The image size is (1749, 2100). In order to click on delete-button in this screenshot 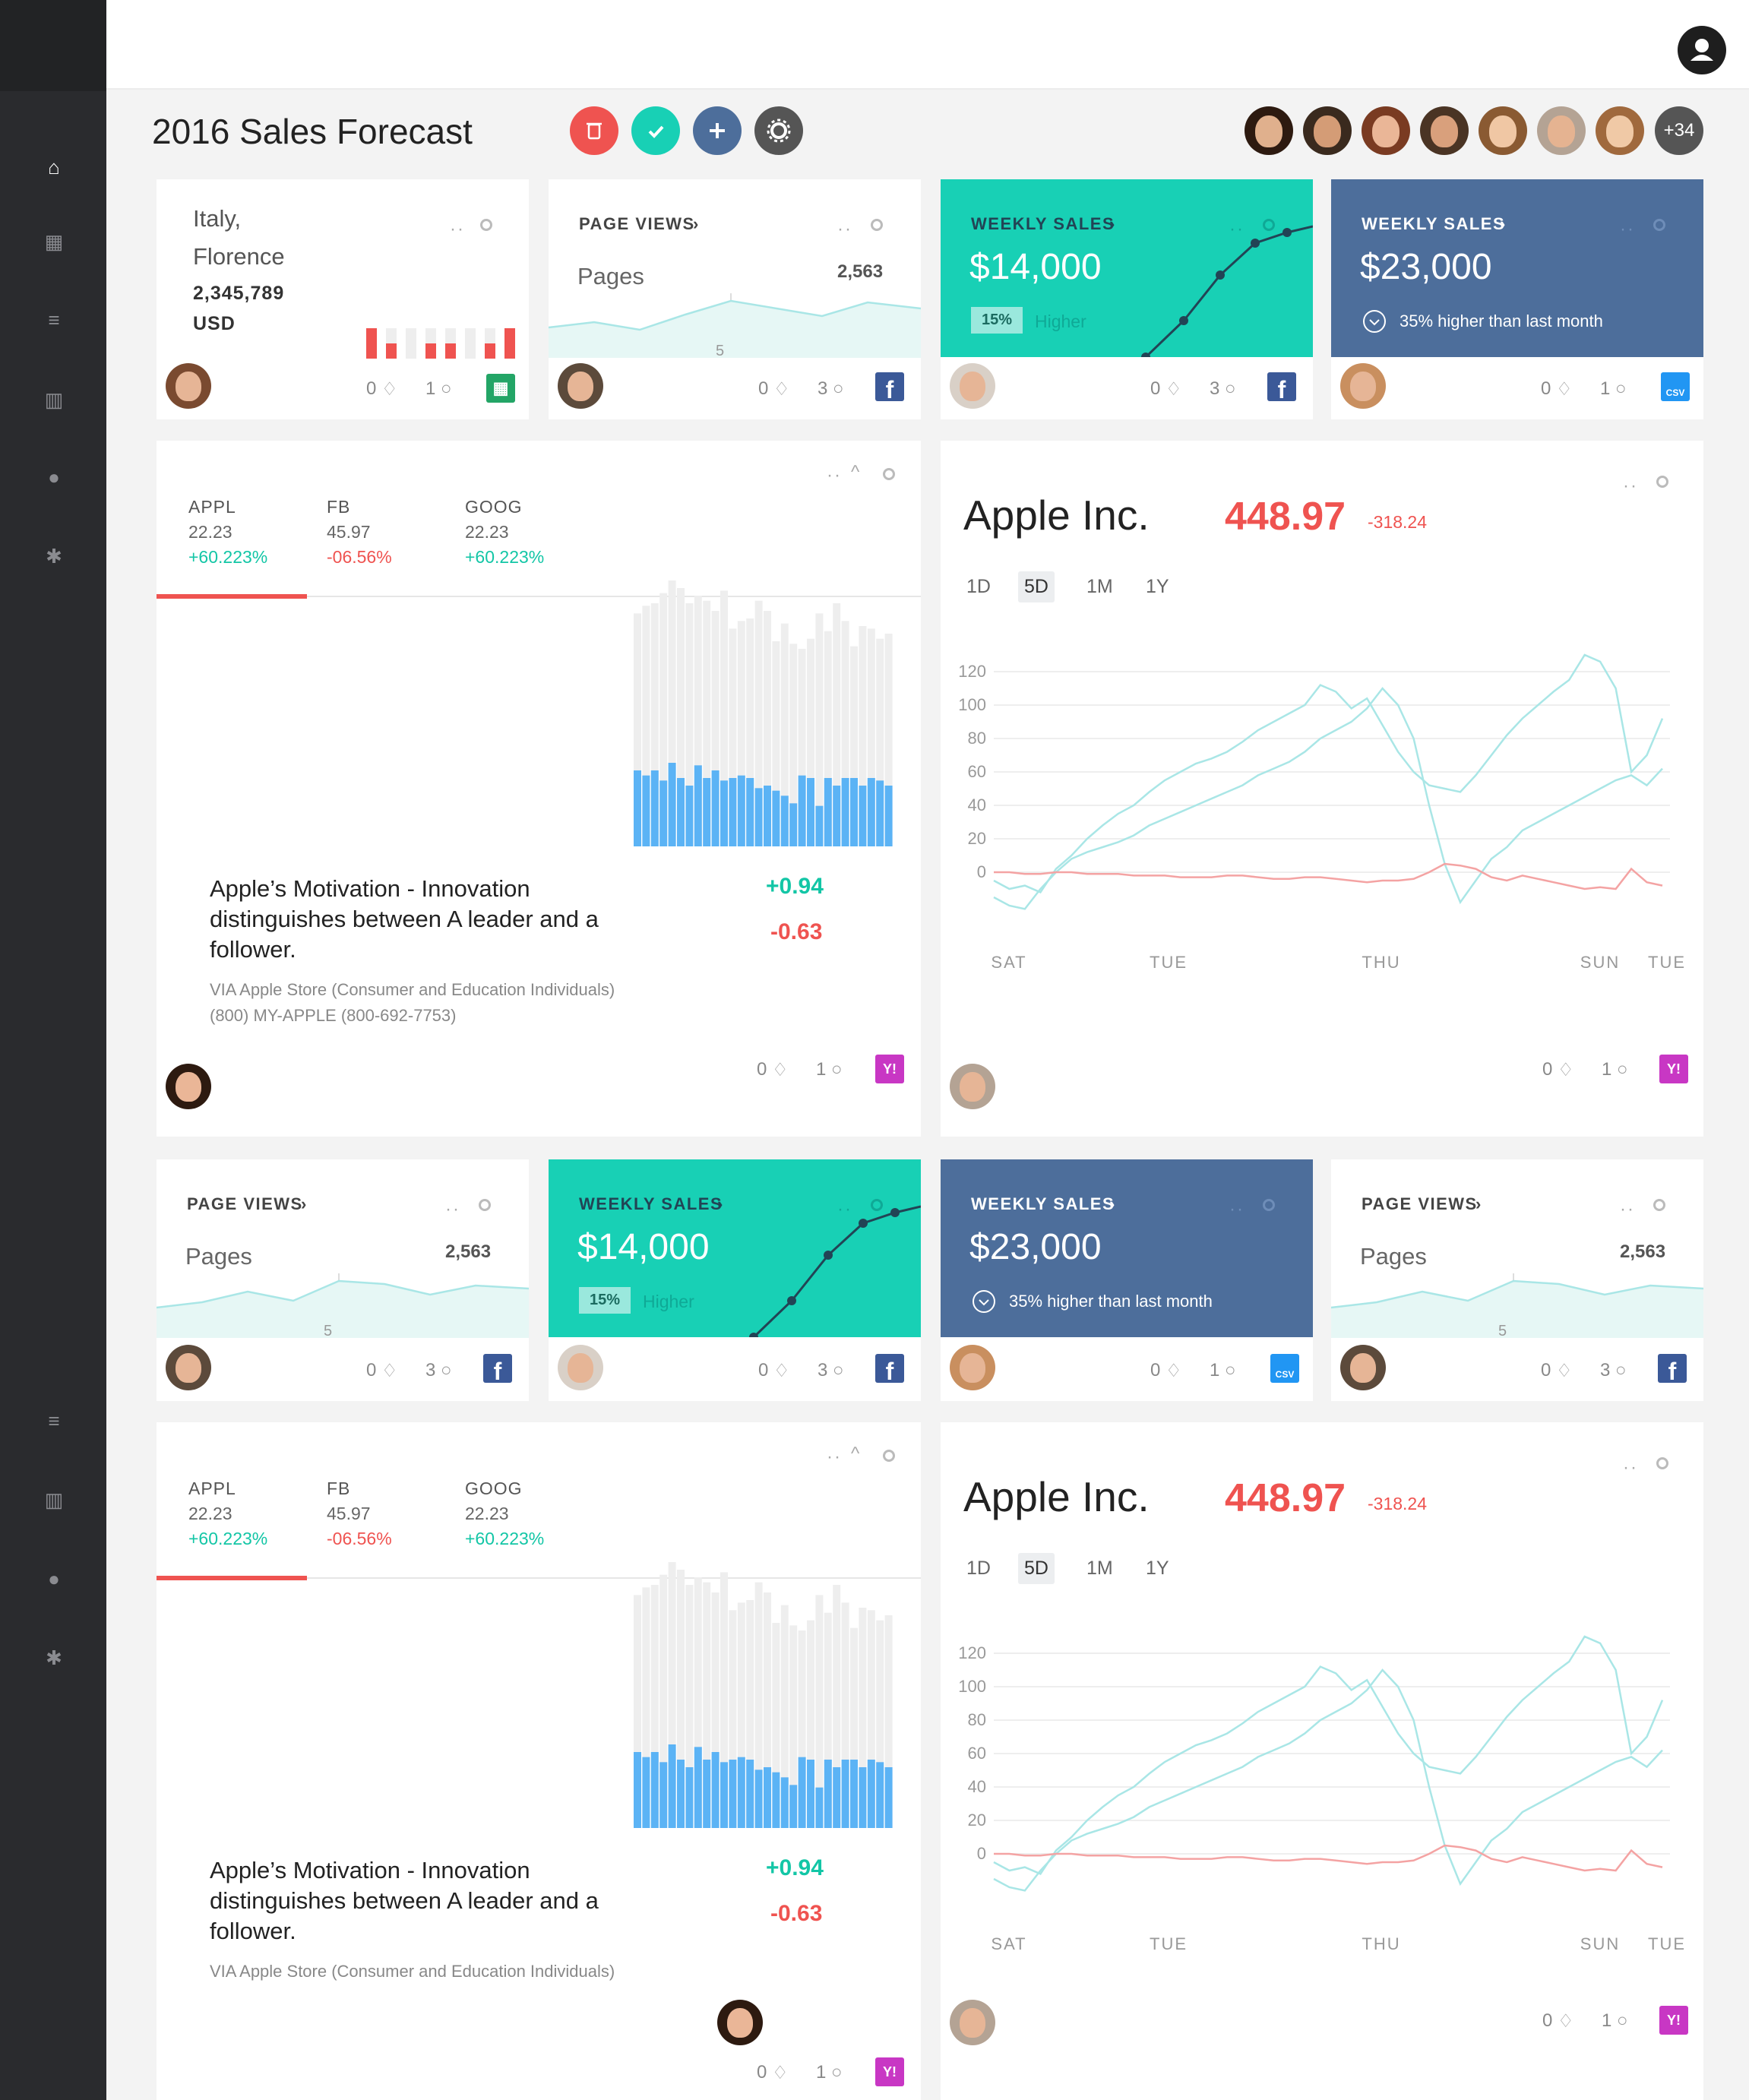, I will do `click(594, 130)`.